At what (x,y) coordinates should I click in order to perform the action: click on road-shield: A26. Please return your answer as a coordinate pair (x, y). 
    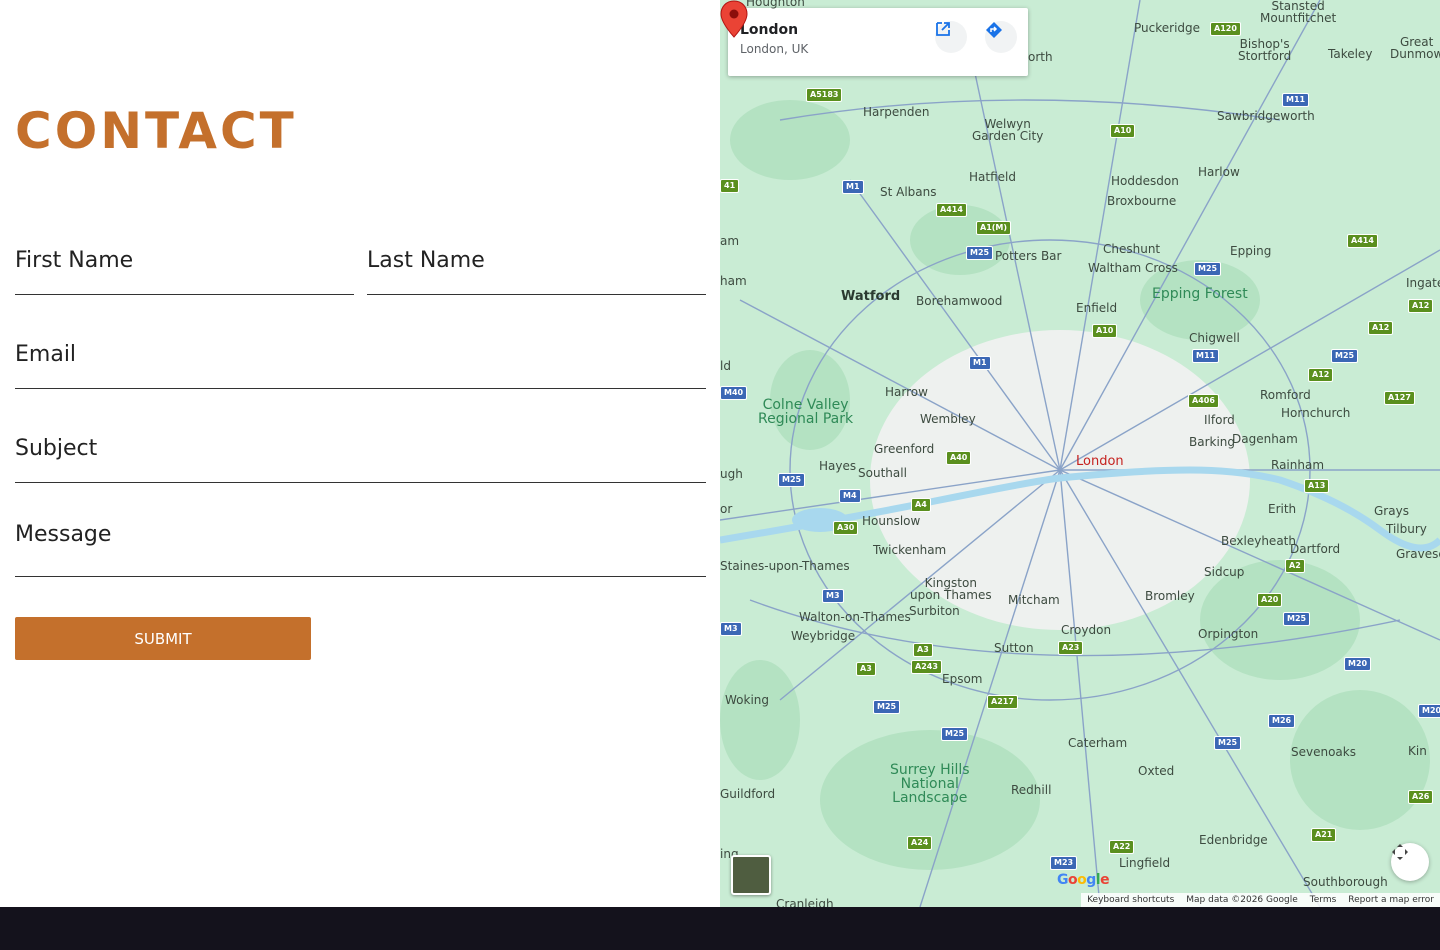
    Looking at the image, I should click on (1421, 797).